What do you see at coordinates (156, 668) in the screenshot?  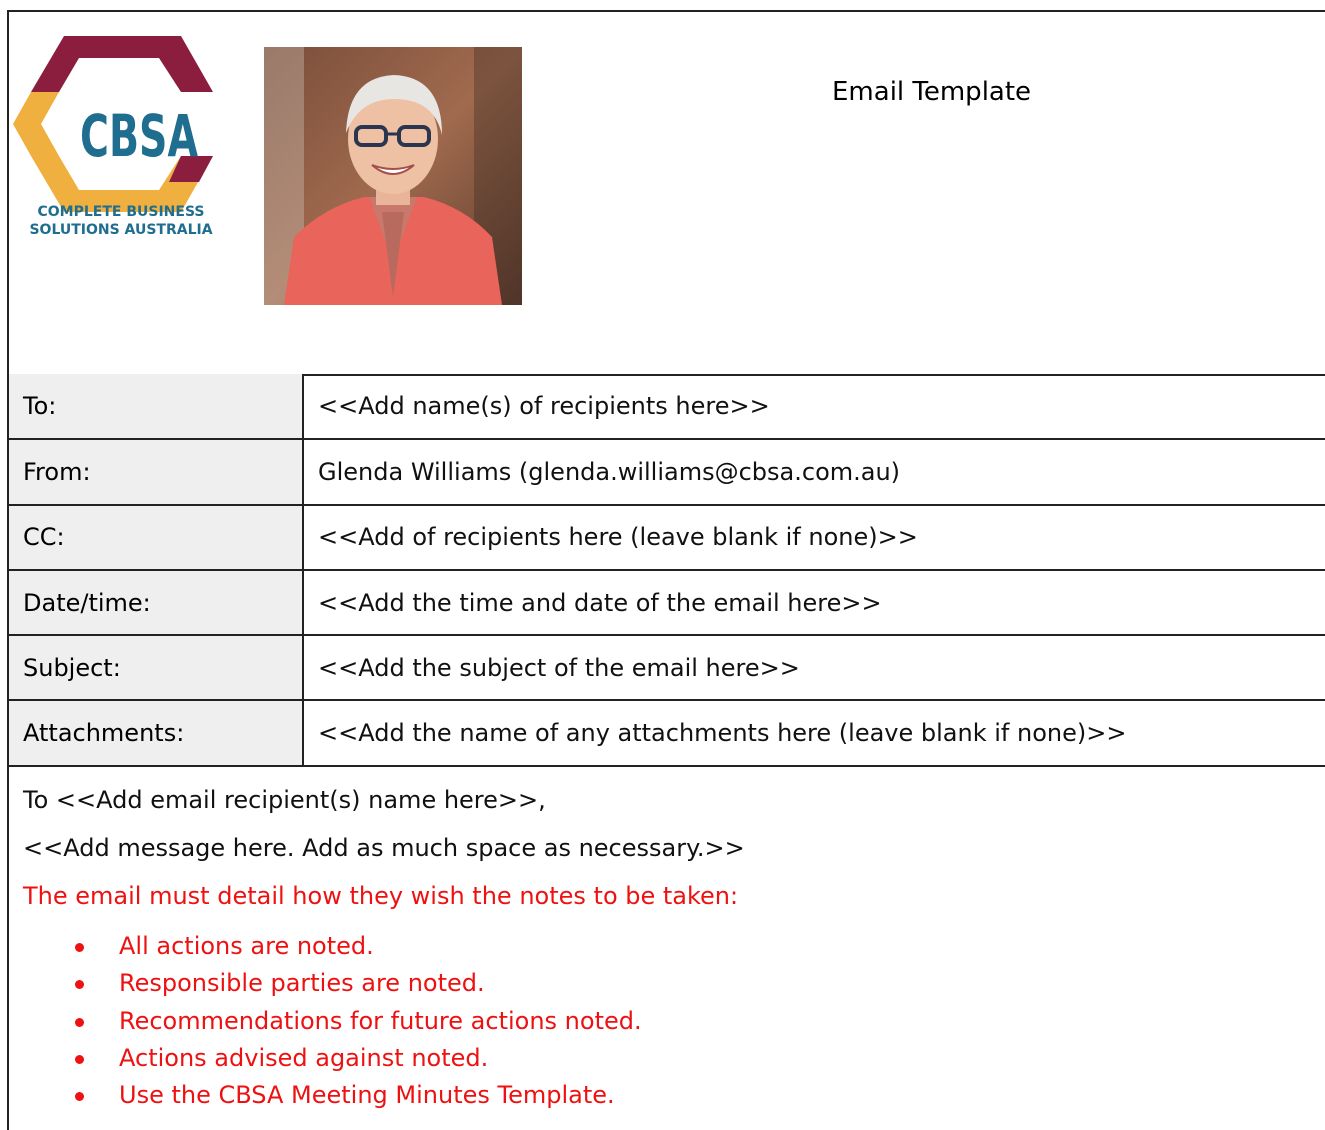 I see `field-label-subject: Subject:` at bounding box center [156, 668].